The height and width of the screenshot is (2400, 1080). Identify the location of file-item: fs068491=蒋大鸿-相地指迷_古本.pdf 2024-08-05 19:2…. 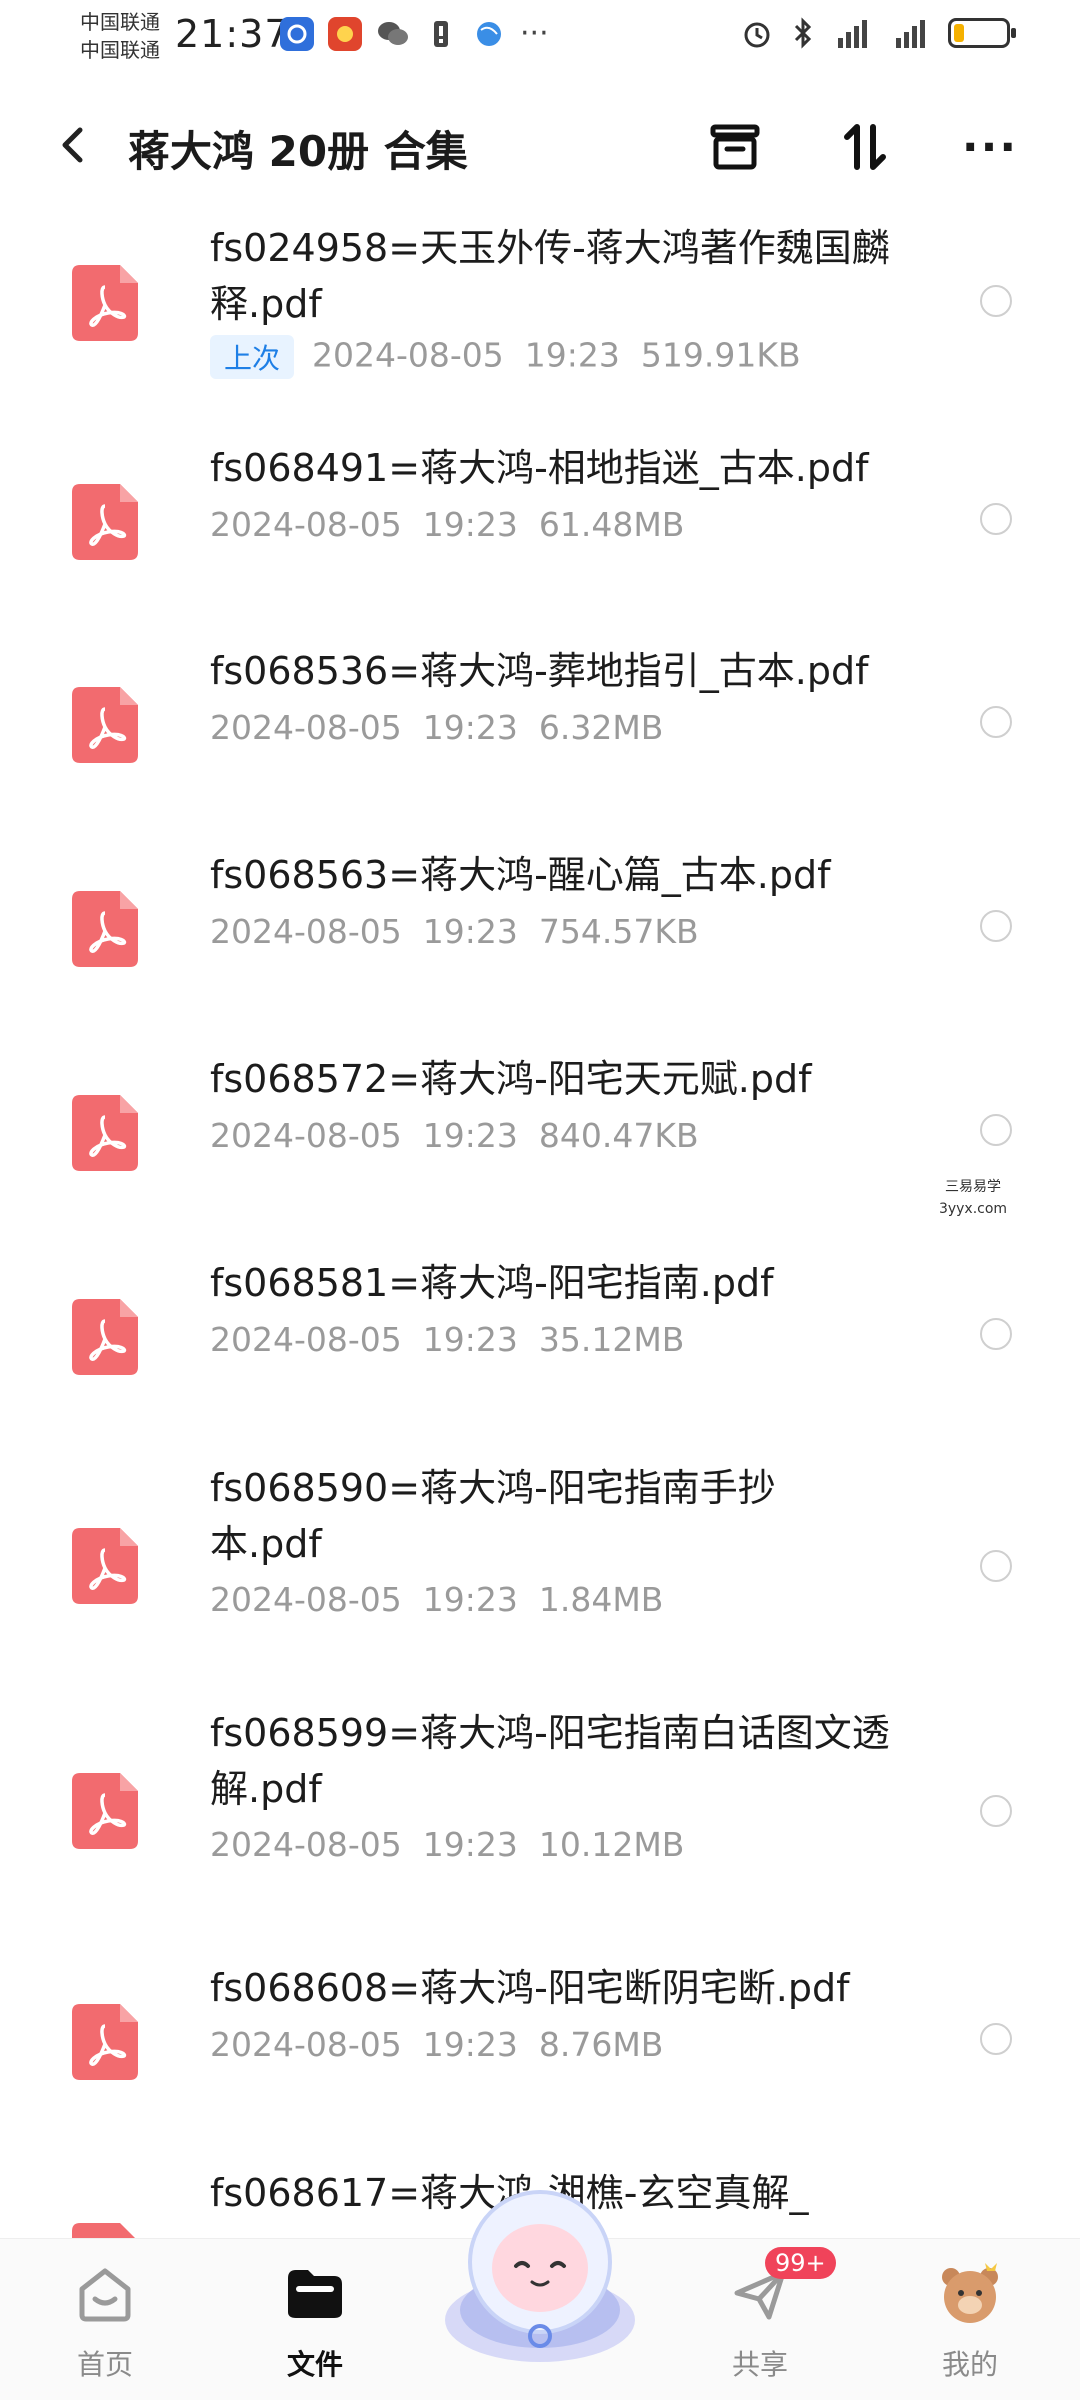
(540, 543).